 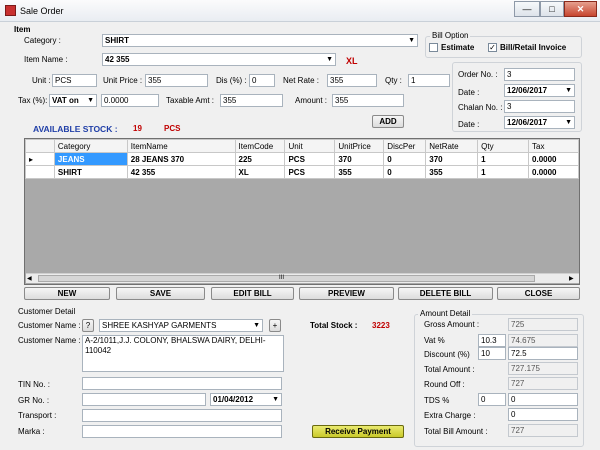 I want to click on receive-payment-button: Receive Payment, so click(x=358, y=431).